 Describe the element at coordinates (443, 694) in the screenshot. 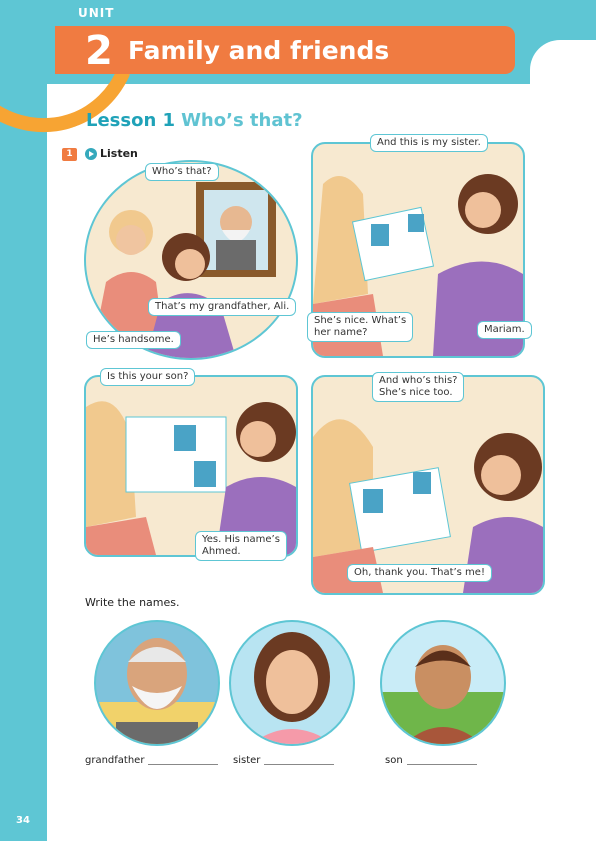

I see `son-illustration` at that location.